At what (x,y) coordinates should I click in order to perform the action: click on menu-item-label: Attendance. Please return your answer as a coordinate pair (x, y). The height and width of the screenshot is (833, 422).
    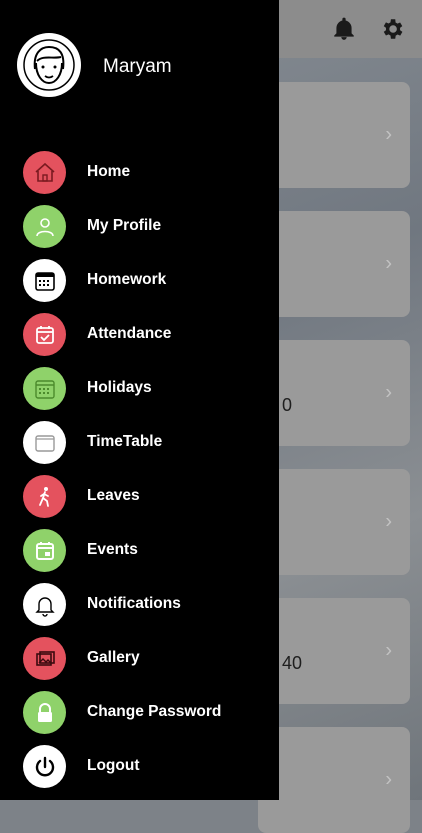
    Looking at the image, I should click on (129, 333).